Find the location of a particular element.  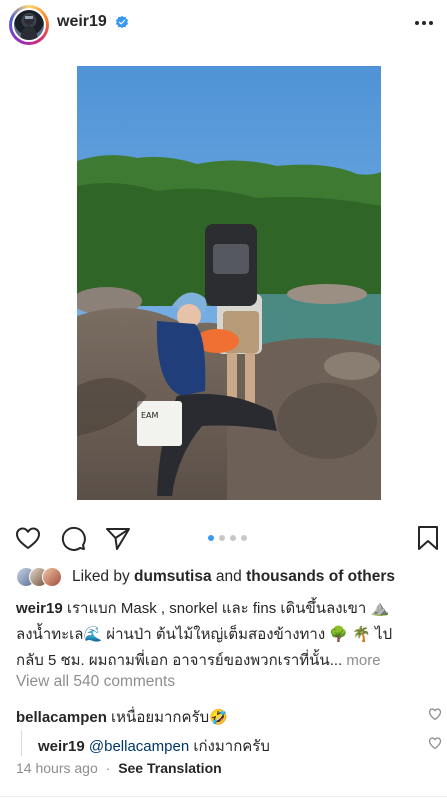

see-translation-link: See Translation is located at coordinates (169, 768).